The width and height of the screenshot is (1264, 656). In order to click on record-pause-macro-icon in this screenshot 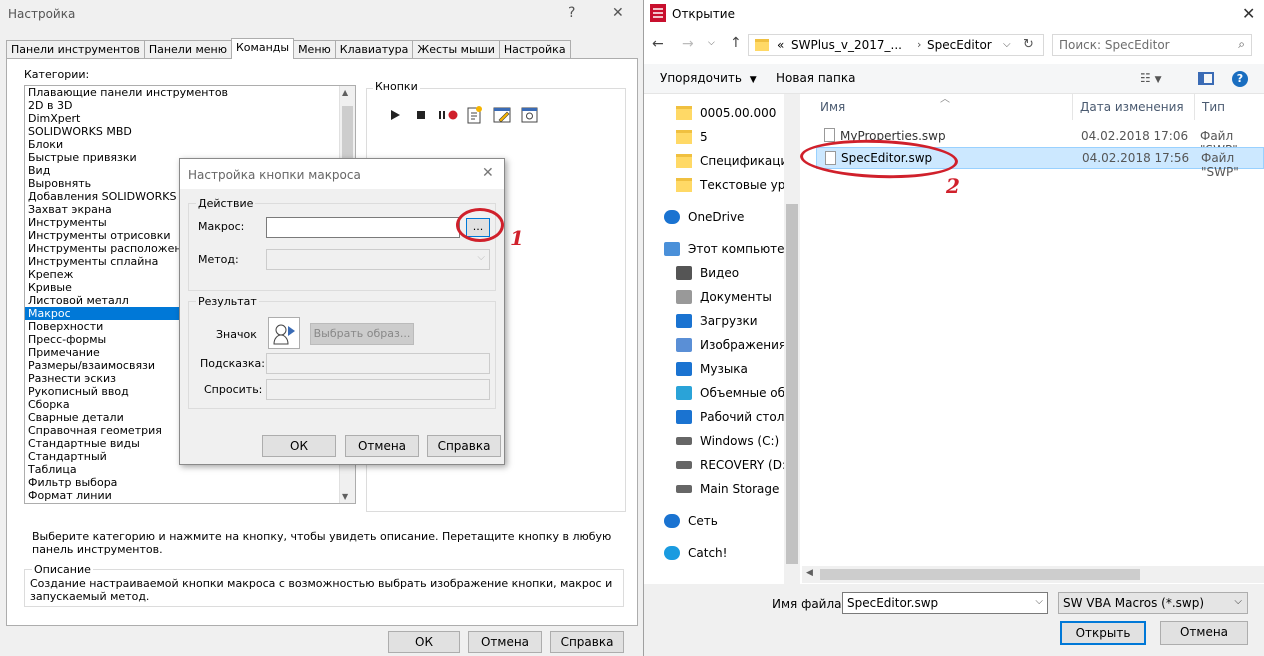, I will do `click(449, 115)`.